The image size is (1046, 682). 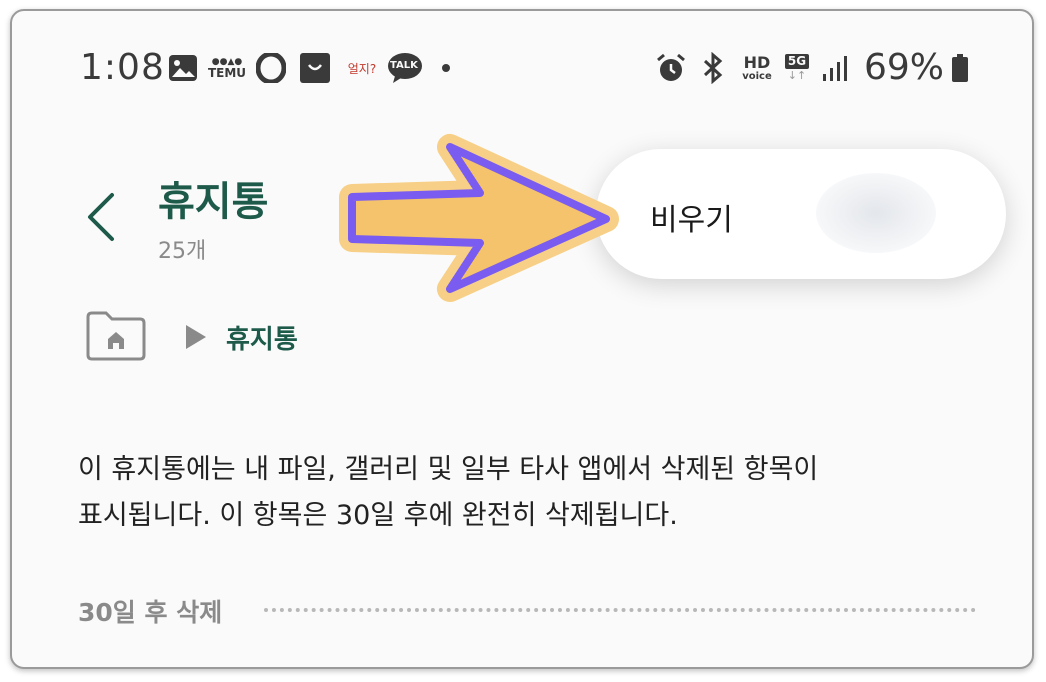 What do you see at coordinates (362, 68) in the screenshot?
I see `oeji-icon: 얼지?` at bounding box center [362, 68].